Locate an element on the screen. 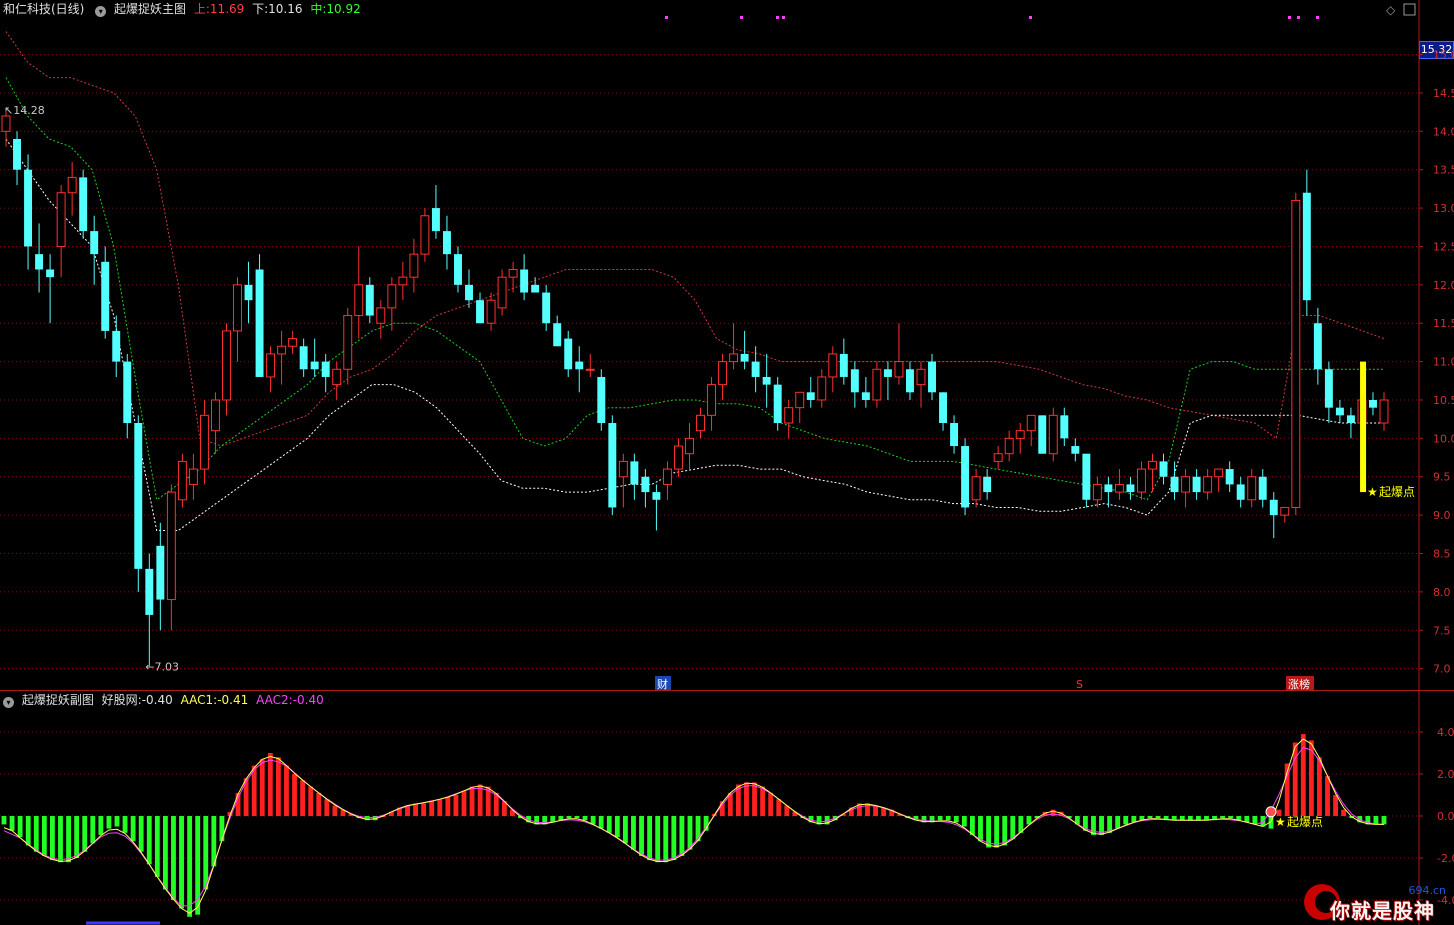 Image resolution: width=1454 pixels, height=925 pixels. y-tick-label: 14.5 is located at coordinates (1443, 93).